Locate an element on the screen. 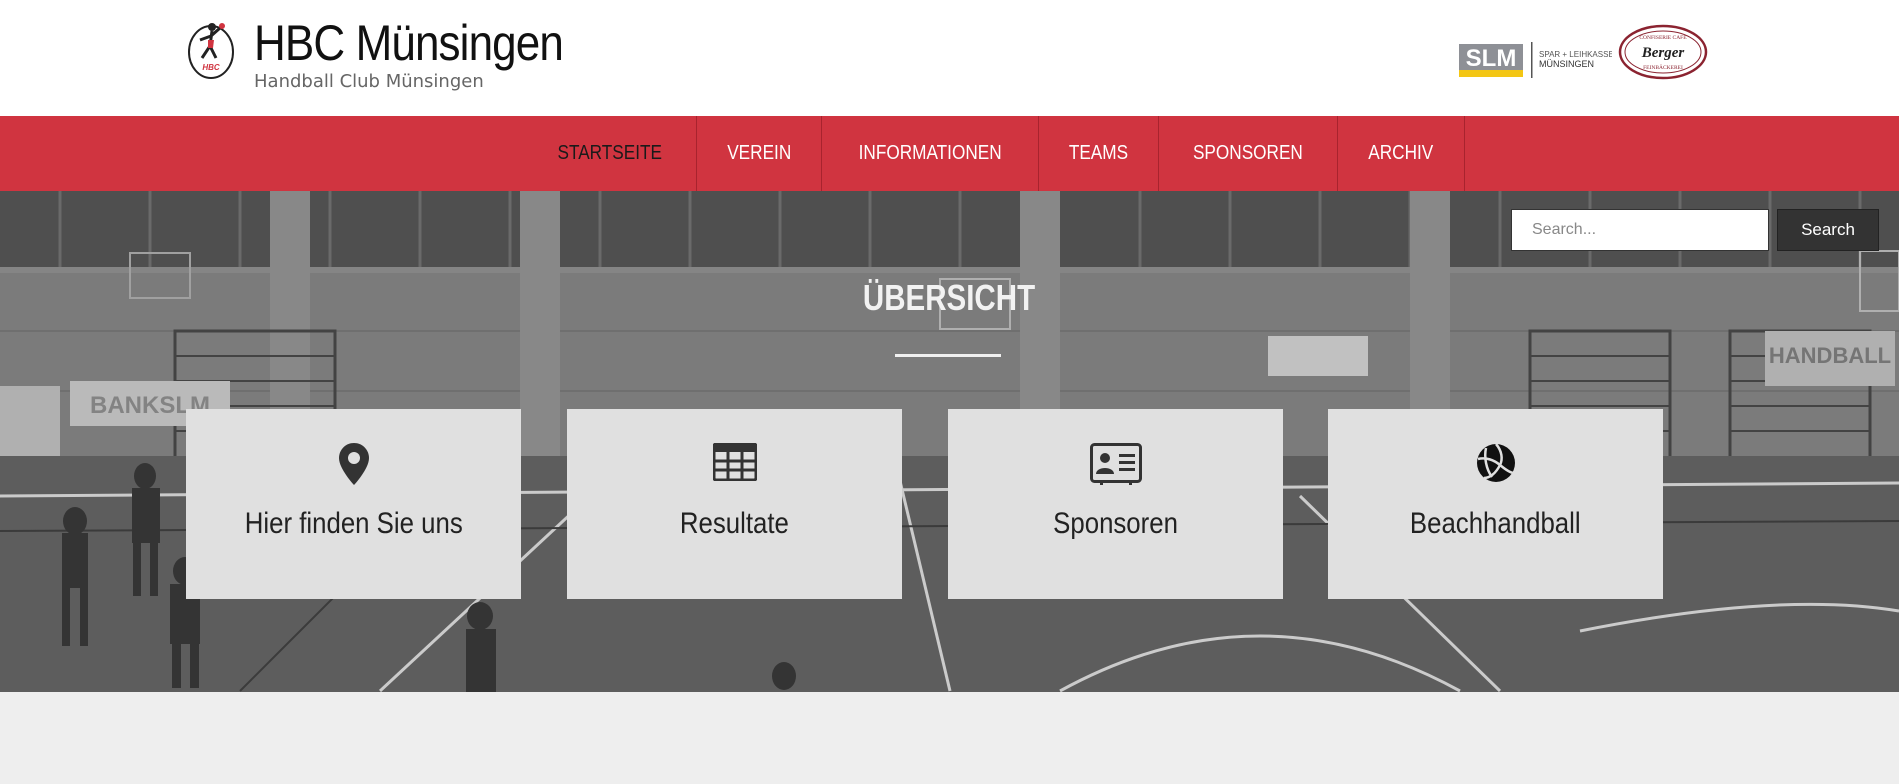 The width and height of the screenshot is (1899, 784). svg-text: Berger is located at coordinates (1663, 53).